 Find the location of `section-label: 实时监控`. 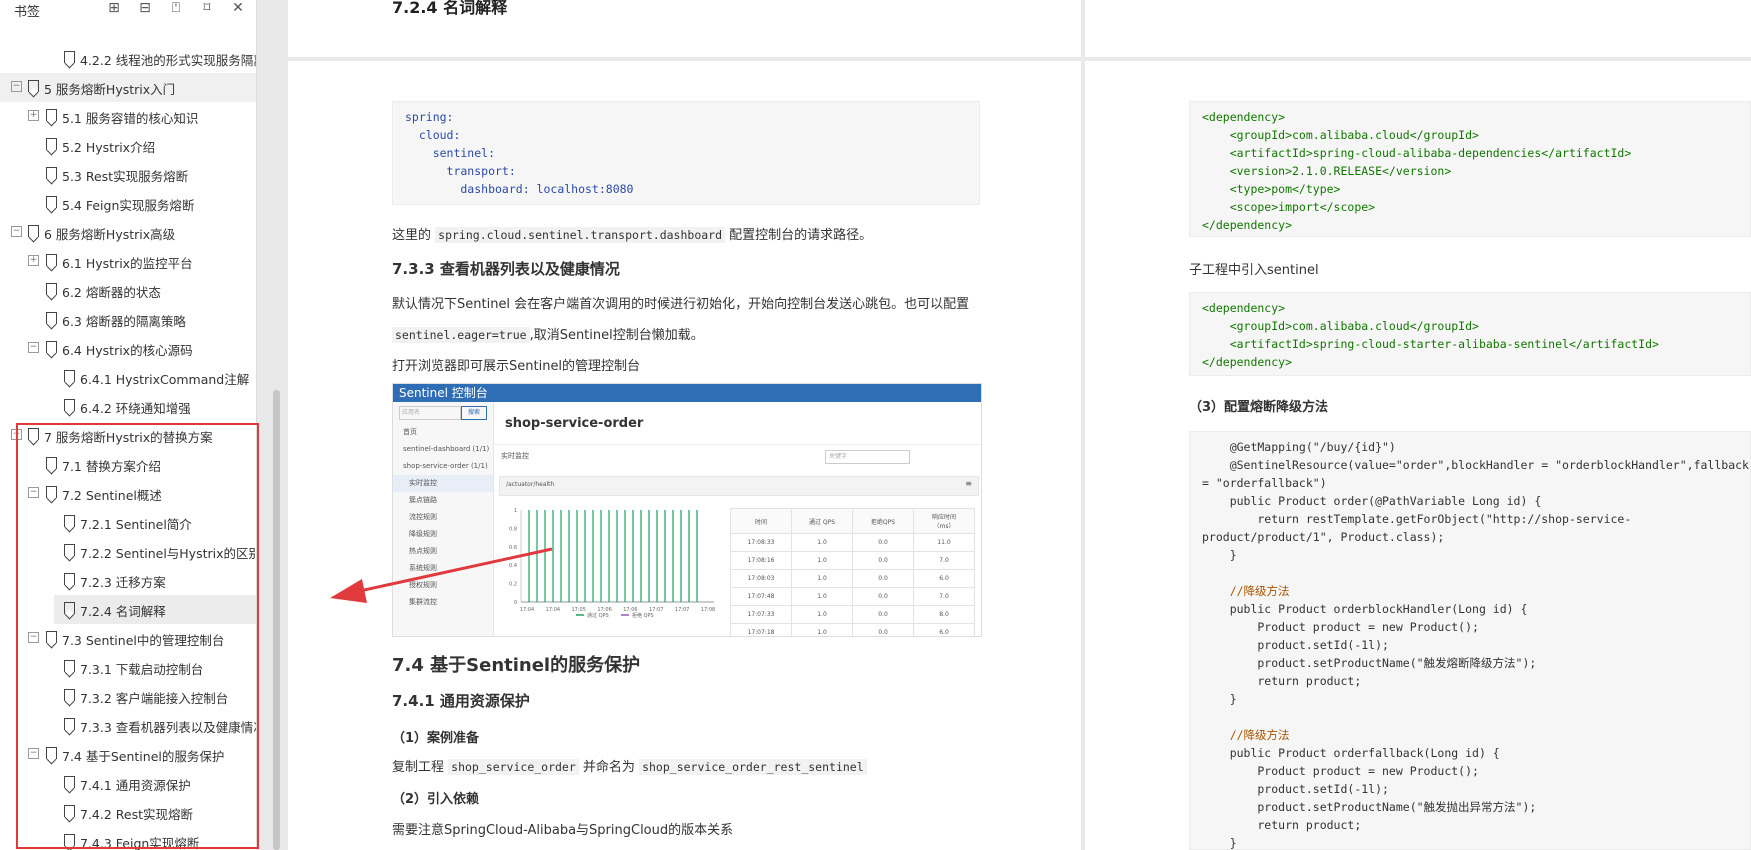

section-label: 实时监控 is located at coordinates (515, 456).